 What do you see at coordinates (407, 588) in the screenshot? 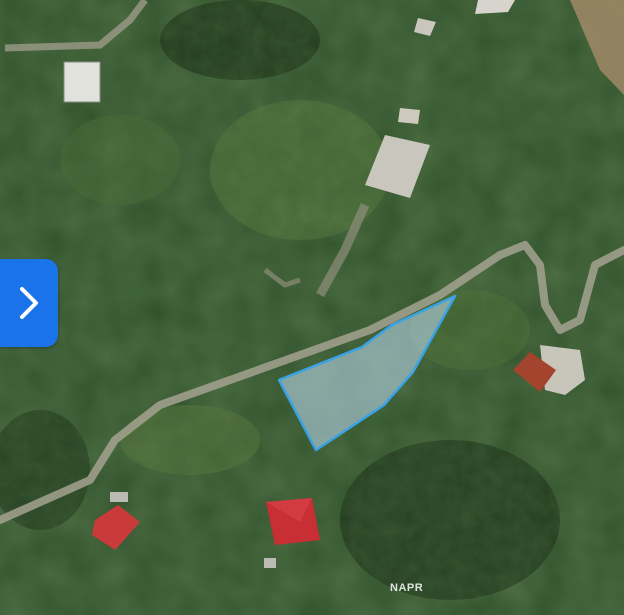
I see `watermark-text: NAPR` at bounding box center [407, 588].